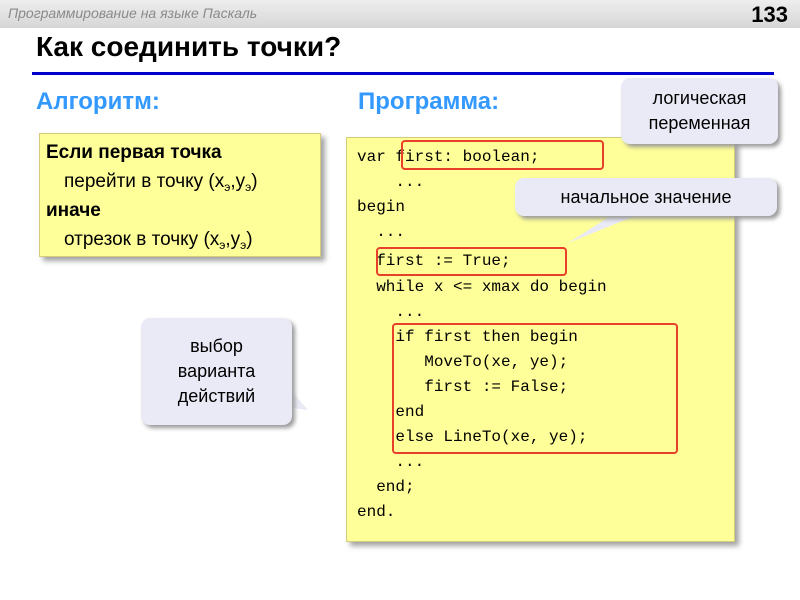 The width and height of the screenshot is (800, 600). What do you see at coordinates (699, 123) in the screenshot?
I see `callout-text: переменная` at bounding box center [699, 123].